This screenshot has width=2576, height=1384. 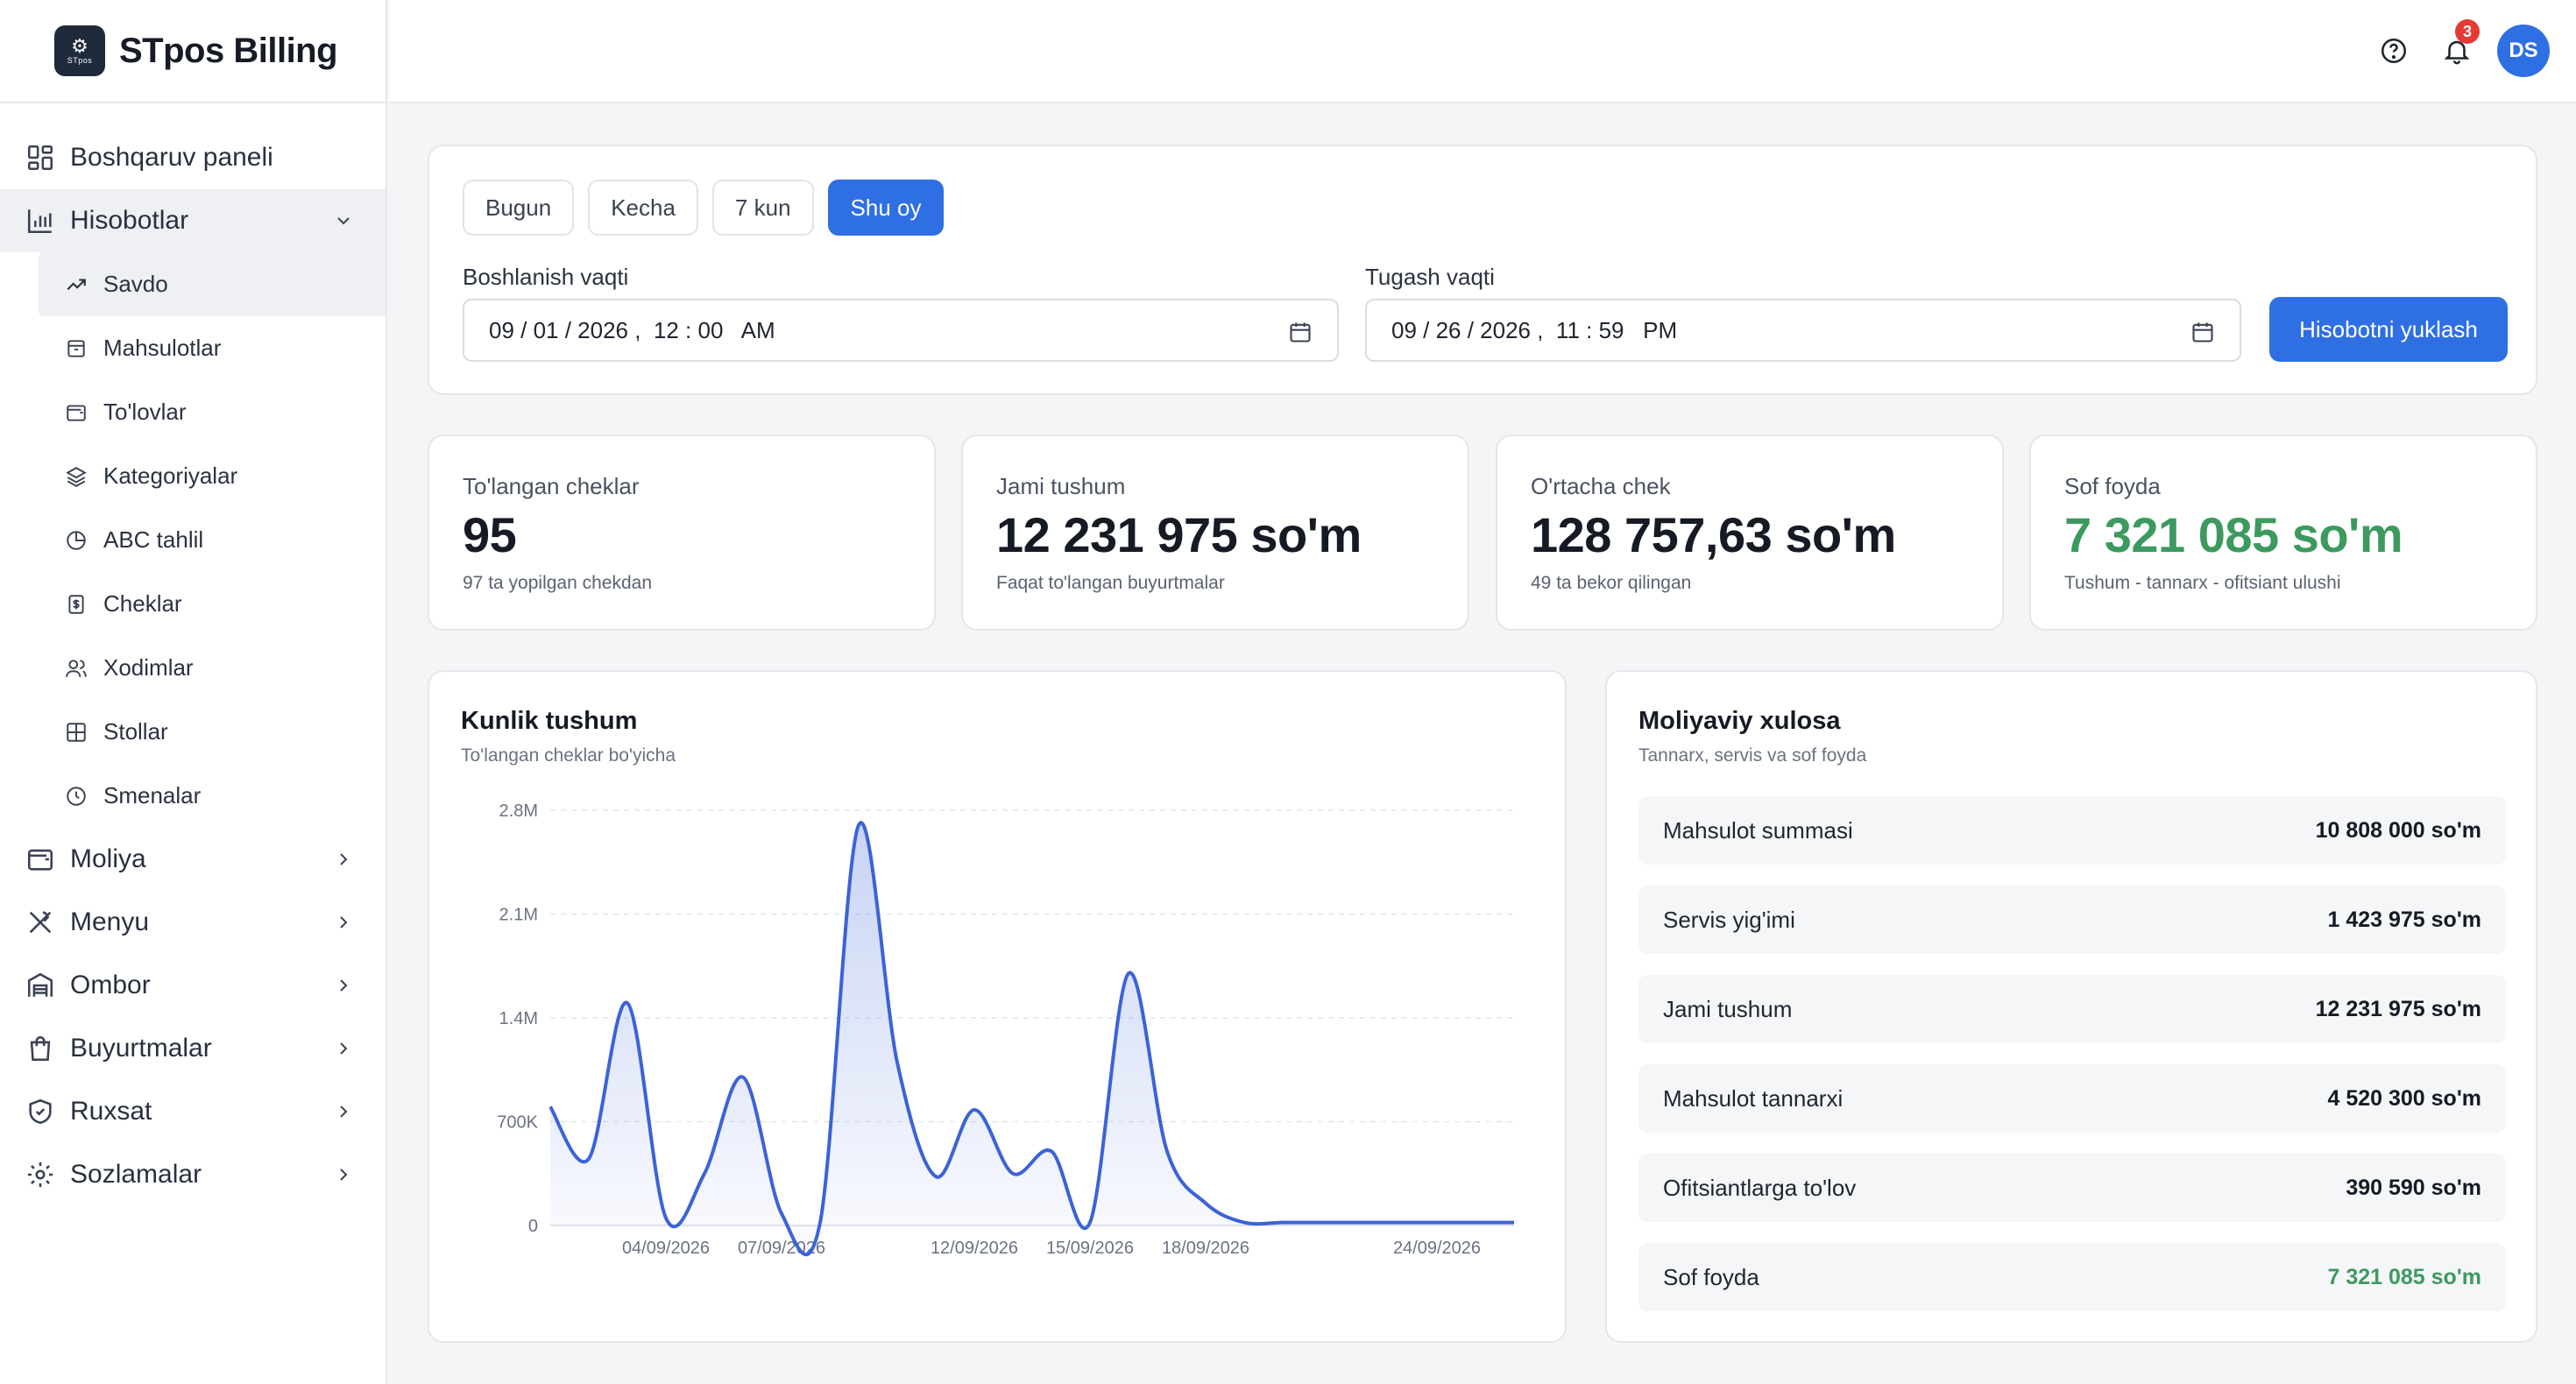 I want to click on quick-range-buttons: Bugun Kecha 7 kun Shu oy, so click(x=710, y=208).